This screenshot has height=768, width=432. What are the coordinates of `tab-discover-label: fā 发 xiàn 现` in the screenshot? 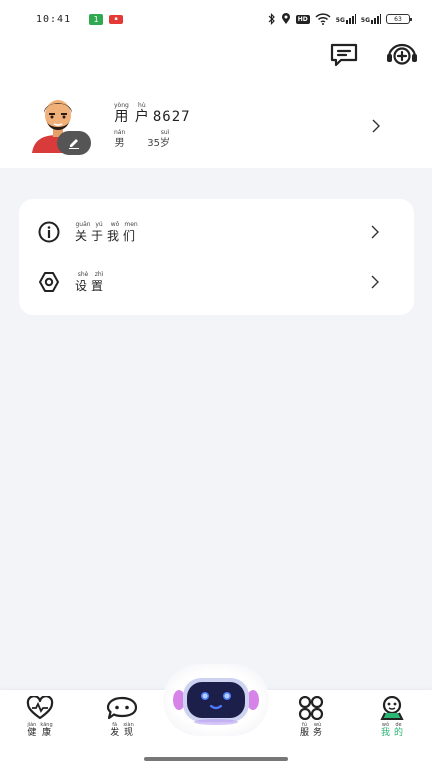 It's located at (122, 730).